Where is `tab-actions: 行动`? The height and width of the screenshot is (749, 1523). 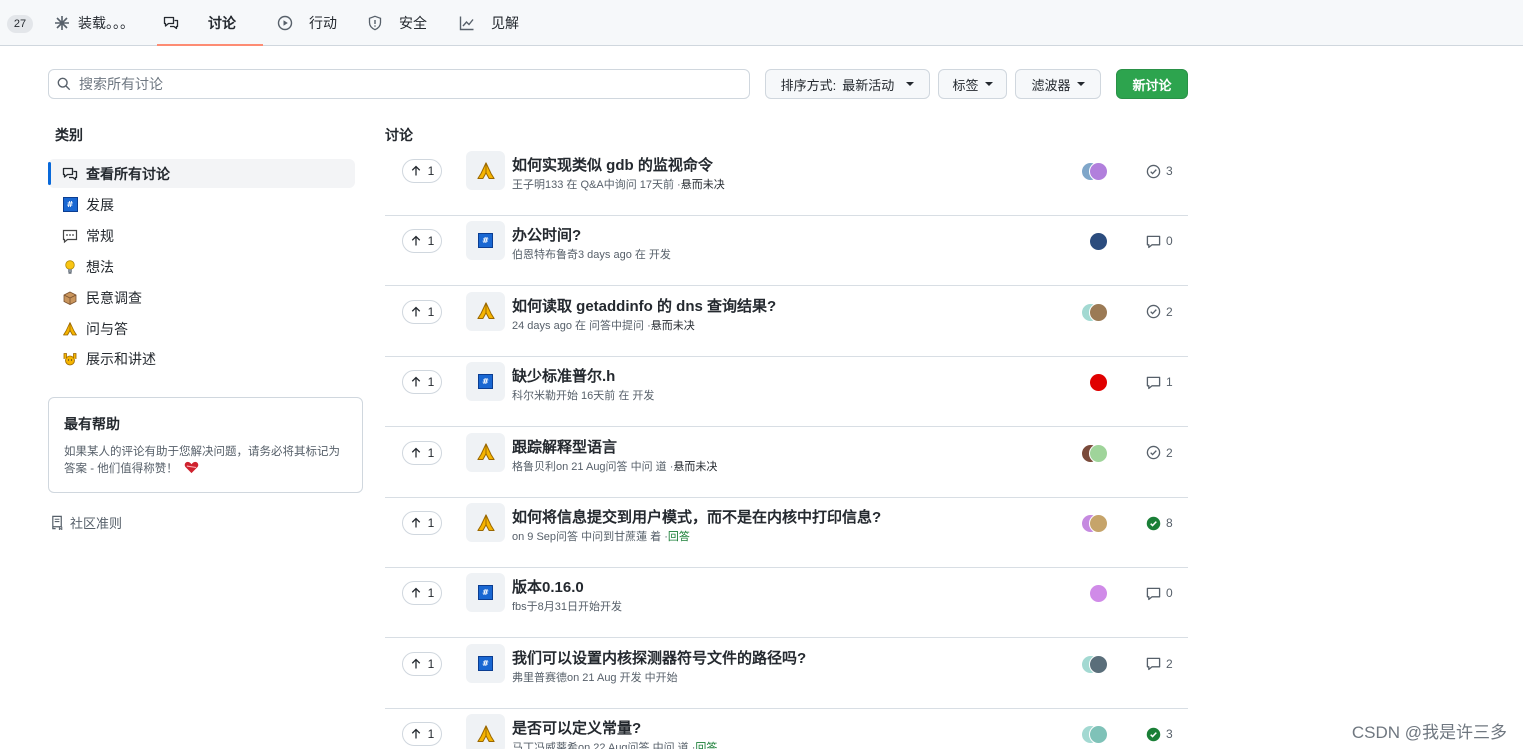 tab-actions: 行动 is located at coordinates (307, 23).